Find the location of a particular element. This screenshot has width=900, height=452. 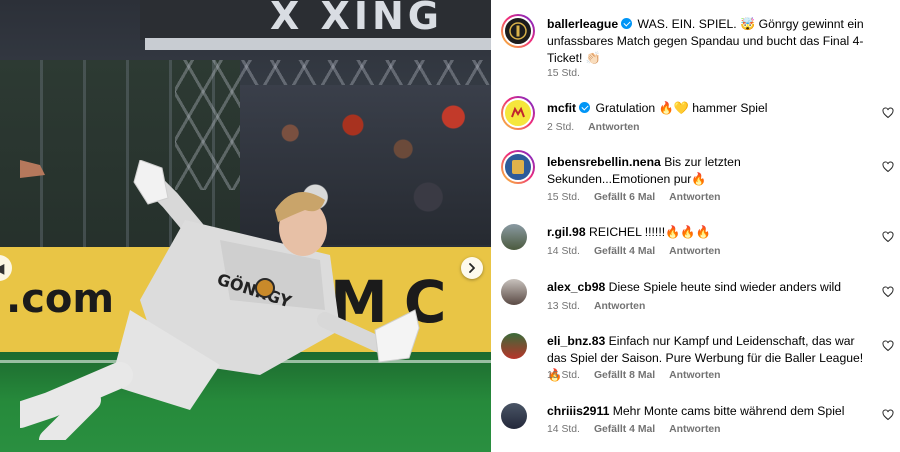

likes-count: Gefällt 8 Mal is located at coordinates (624, 375).